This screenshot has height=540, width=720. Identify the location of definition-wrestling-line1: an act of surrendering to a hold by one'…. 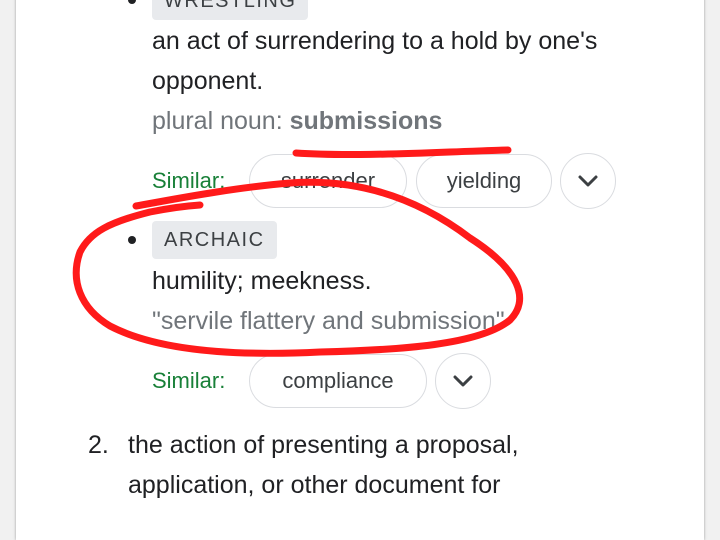
(375, 41).